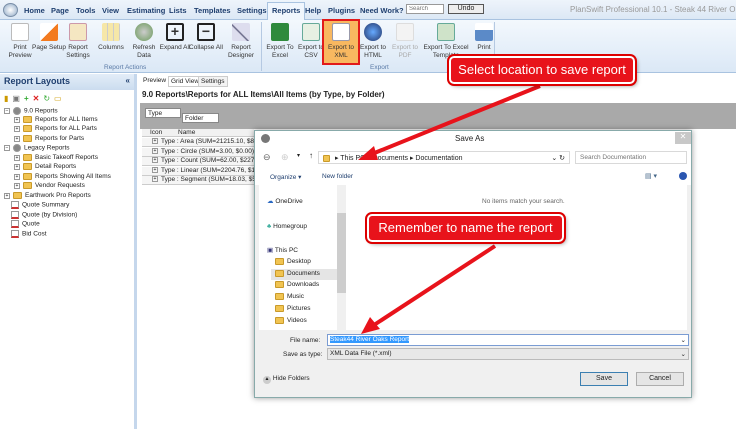 This screenshot has width=736, height=429. Describe the element at coordinates (465, 228) in the screenshot. I see `callout-name-report: Remember to name the report` at that location.